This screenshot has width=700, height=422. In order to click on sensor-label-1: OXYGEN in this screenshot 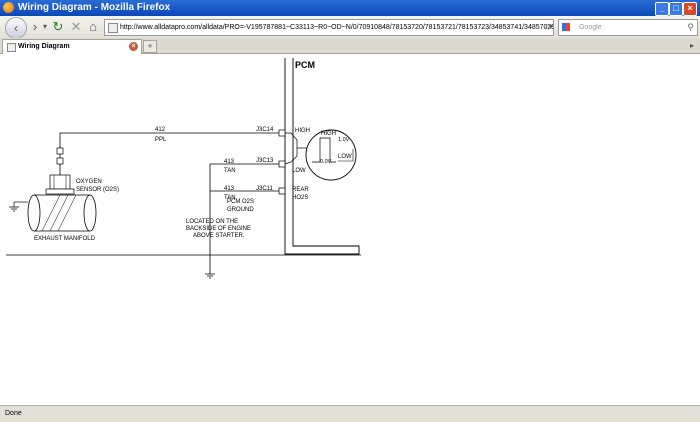, I will do `click(89, 182)`.